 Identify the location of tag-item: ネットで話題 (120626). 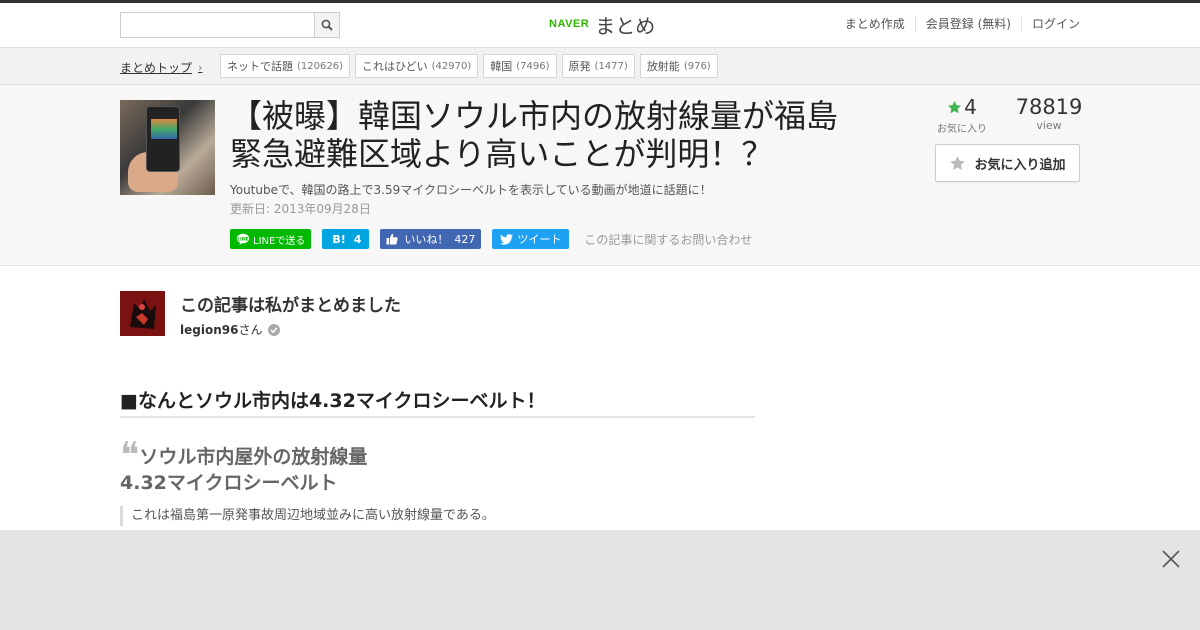
(285, 66).